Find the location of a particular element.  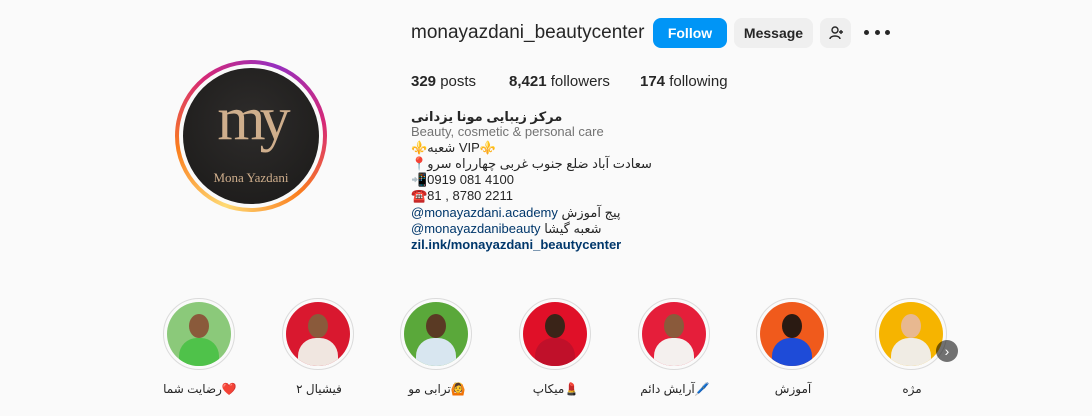

full-name: مرکز زیبایی مونا یزدانی is located at coordinates (487, 116).